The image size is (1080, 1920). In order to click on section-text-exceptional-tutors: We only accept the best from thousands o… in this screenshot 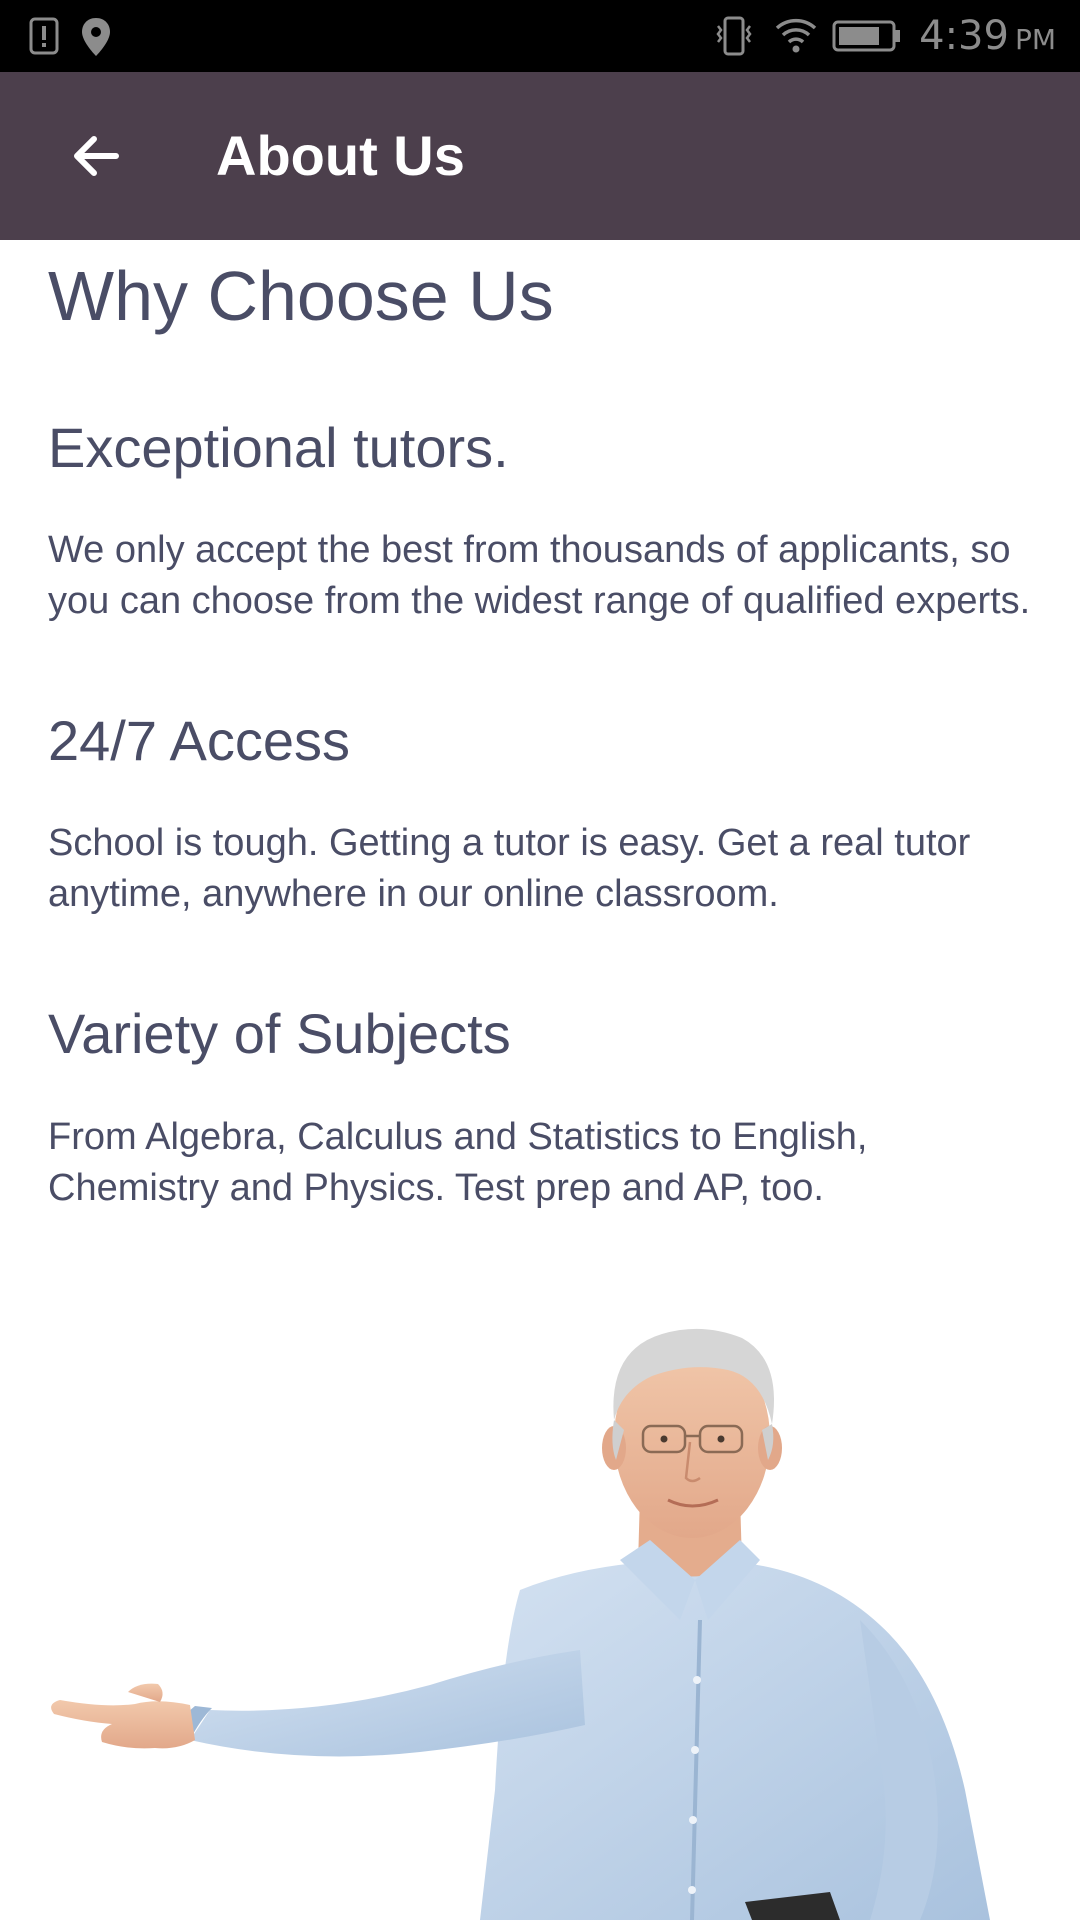, I will do `click(539, 576)`.